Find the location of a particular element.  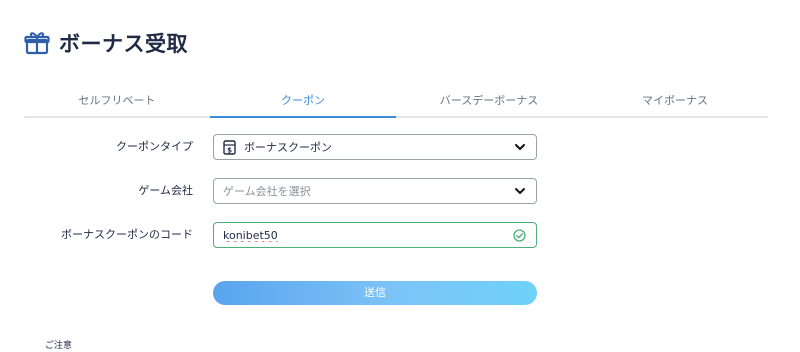

gift-icon is located at coordinates (37, 43).